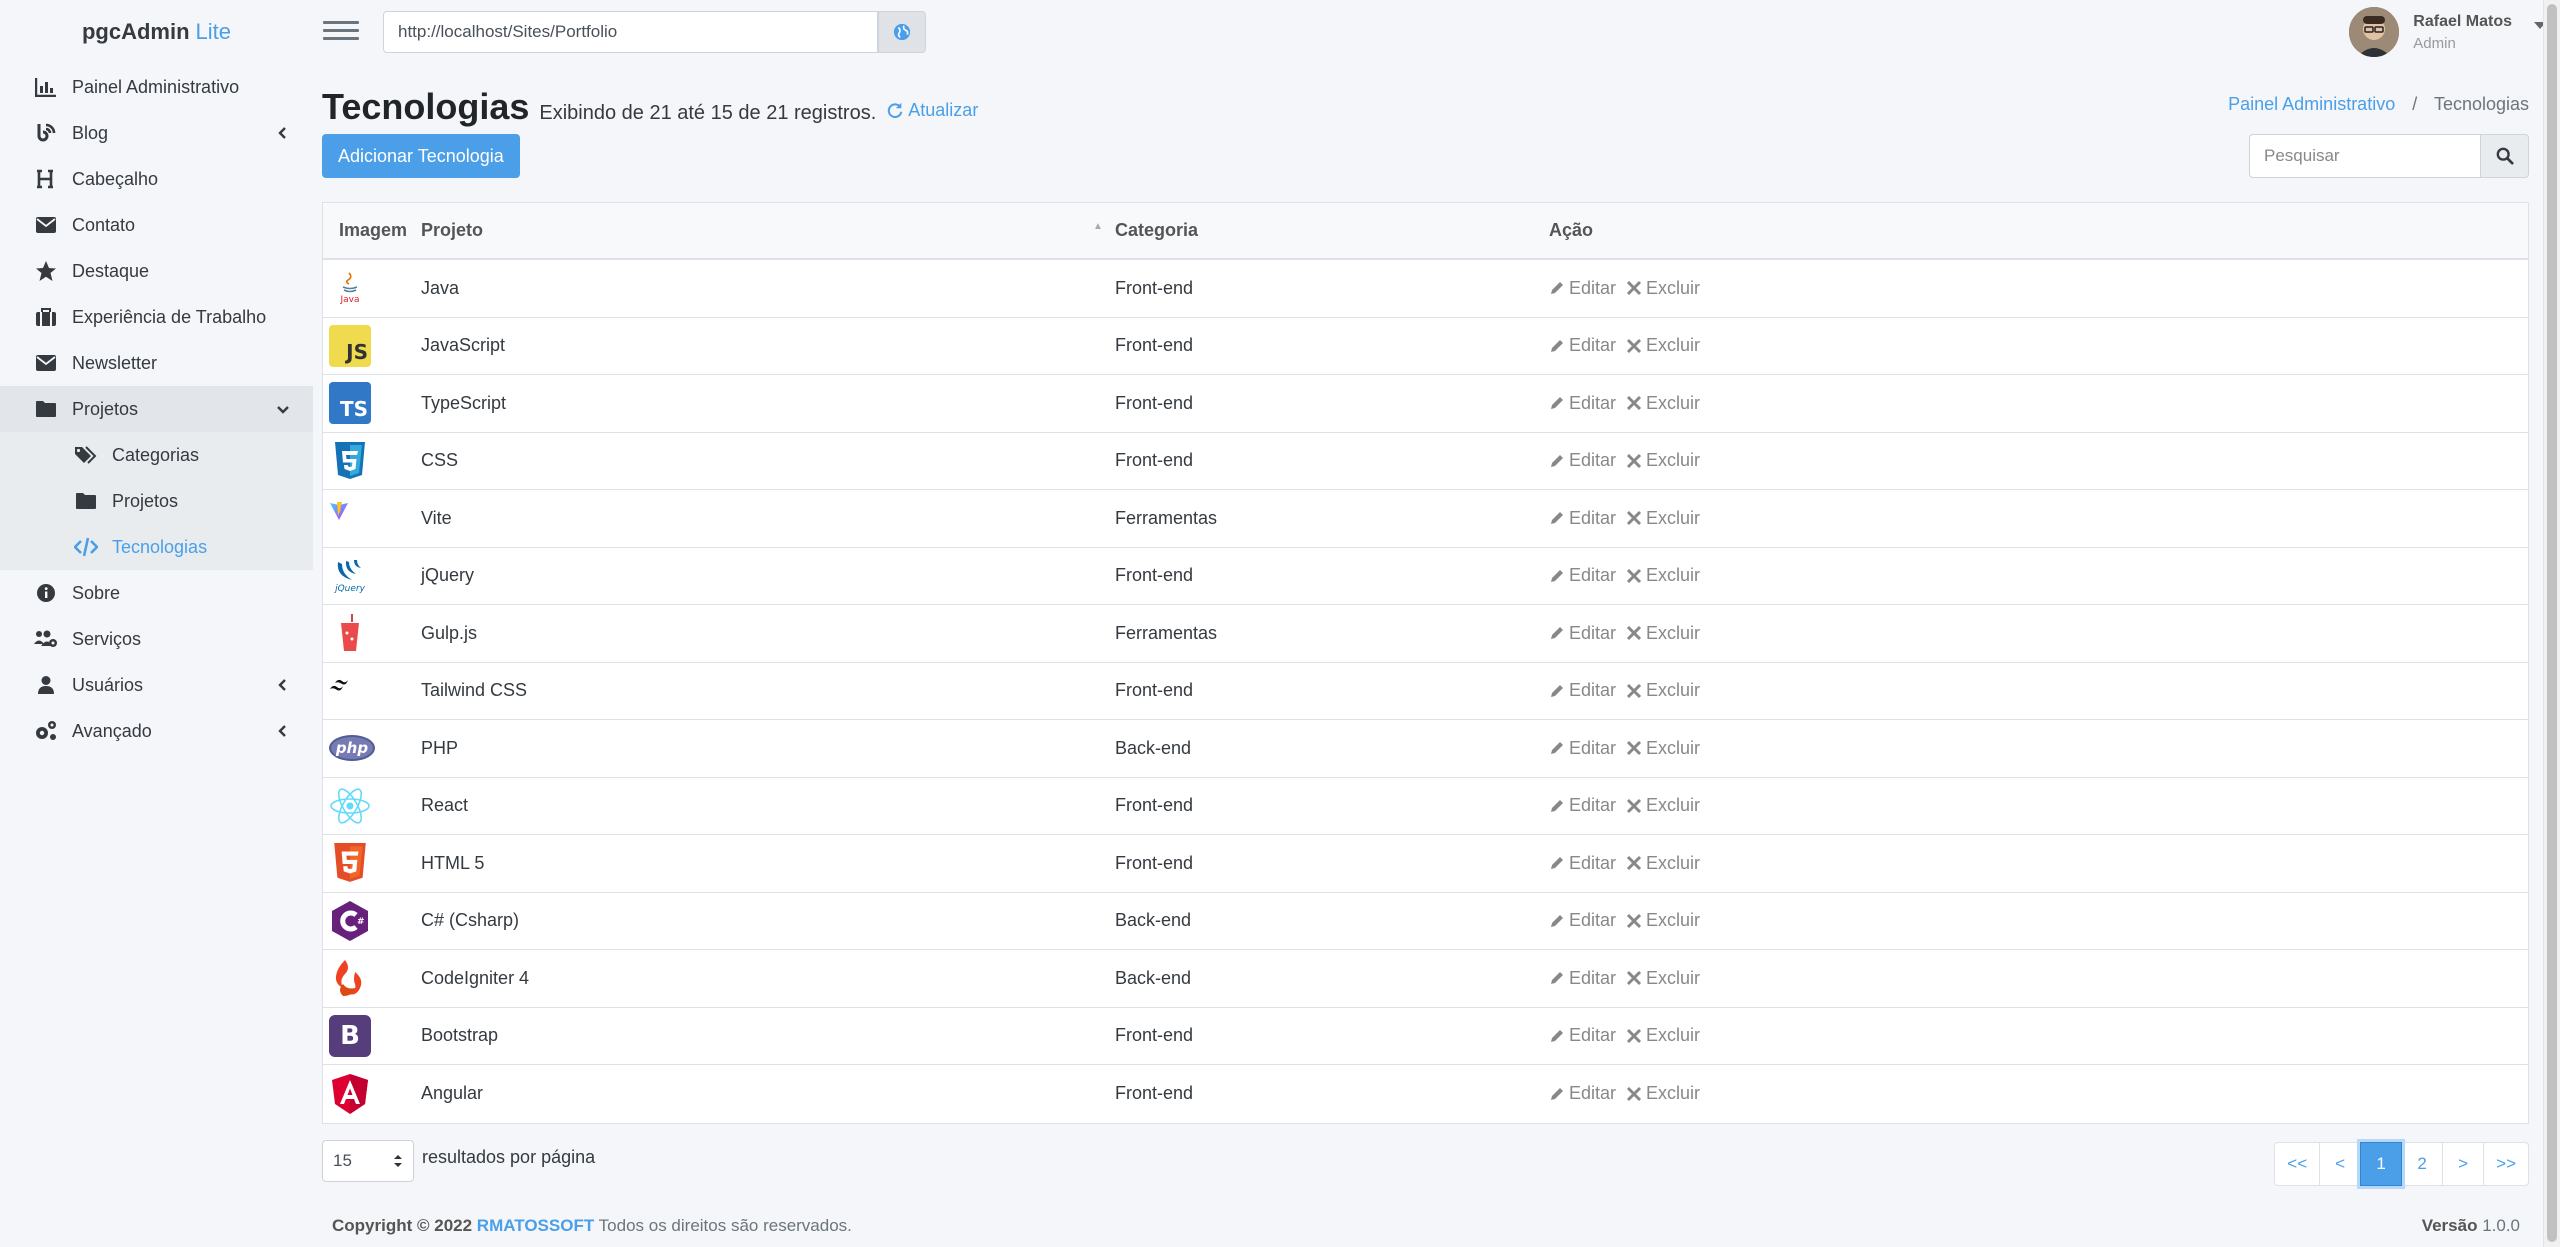 The width and height of the screenshot is (2560, 1247). I want to click on menu-toggle-icon, so click(341, 31).